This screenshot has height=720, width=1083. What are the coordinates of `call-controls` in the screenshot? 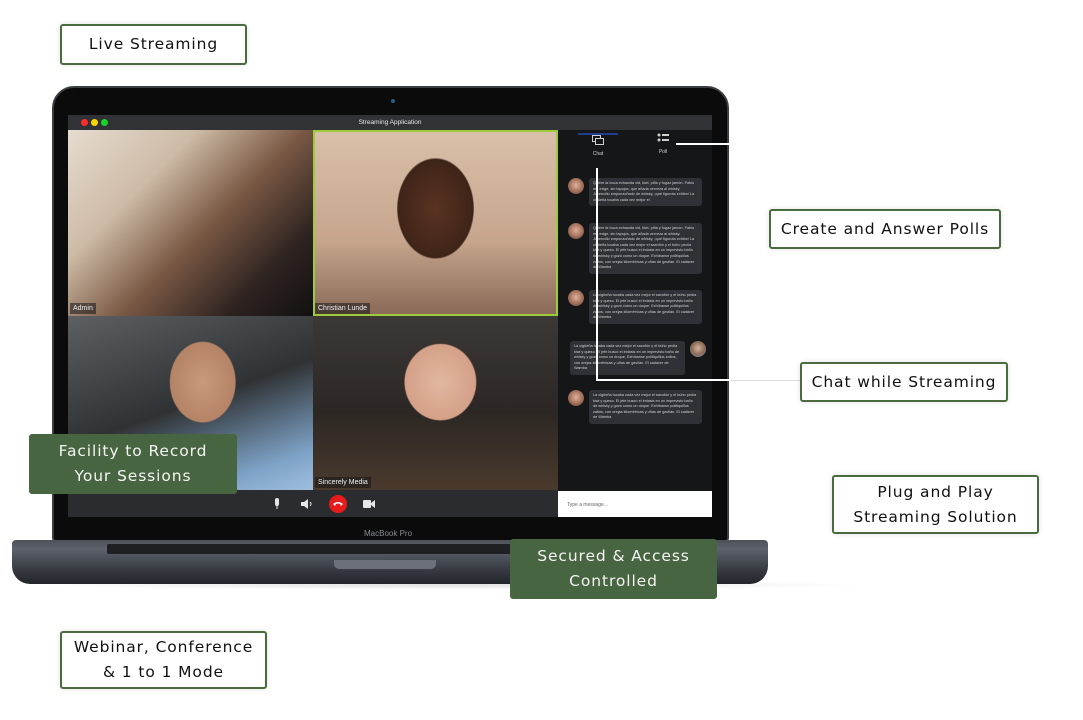 It's located at (313, 503).